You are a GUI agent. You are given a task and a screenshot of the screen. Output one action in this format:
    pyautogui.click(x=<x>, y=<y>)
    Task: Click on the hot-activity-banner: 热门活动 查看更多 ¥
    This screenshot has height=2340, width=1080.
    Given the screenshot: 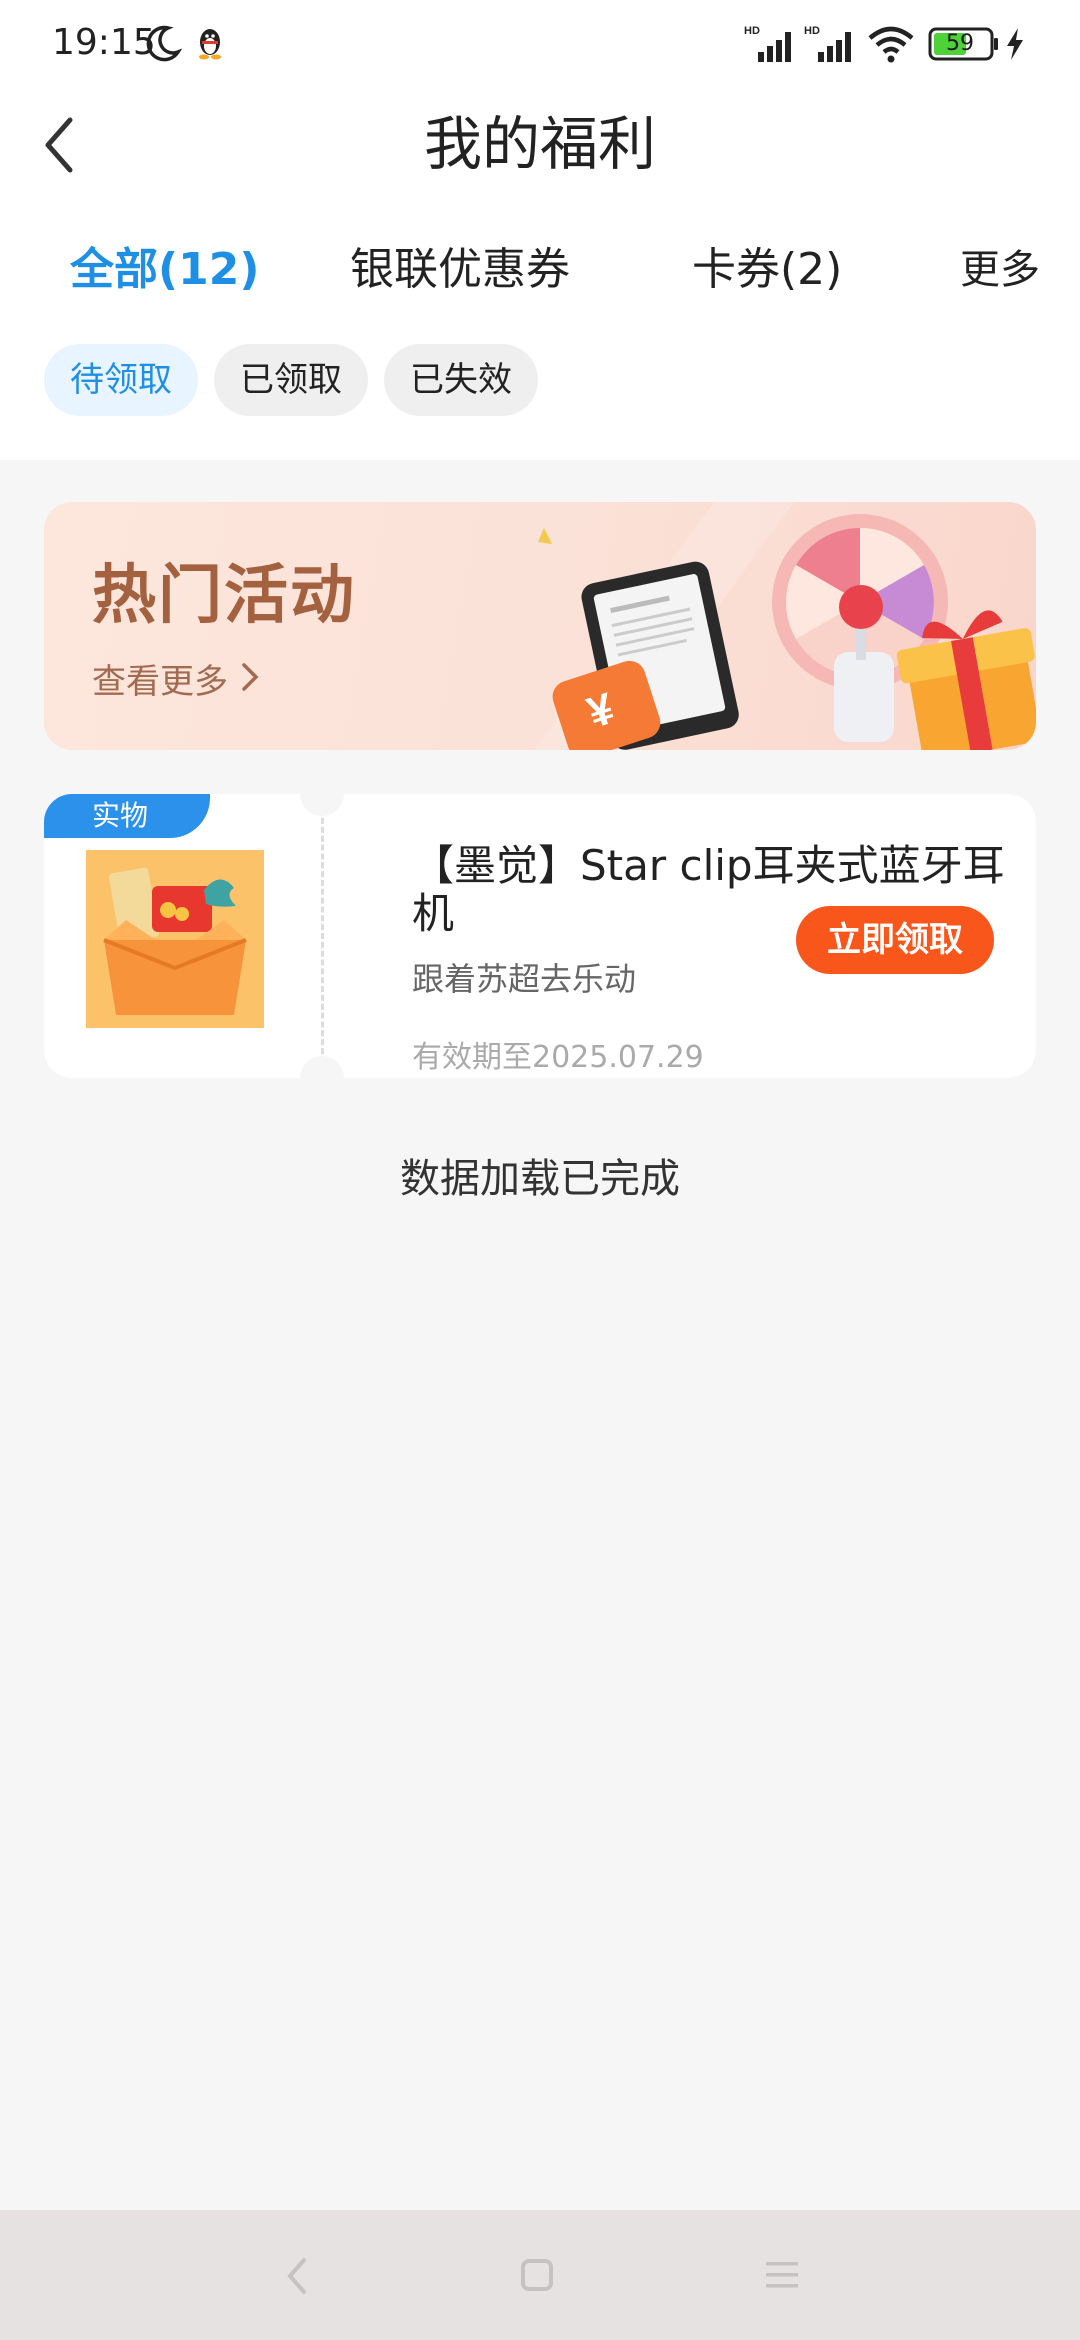 What is the action you would take?
    pyautogui.click(x=540, y=626)
    